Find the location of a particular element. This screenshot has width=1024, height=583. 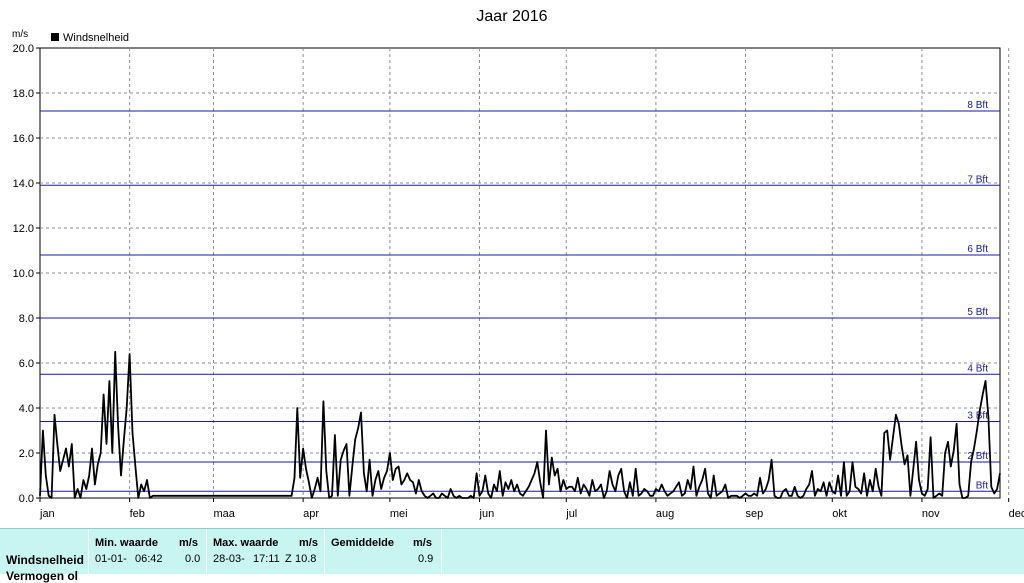

legend-swatch is located at coordinates (55, 37).